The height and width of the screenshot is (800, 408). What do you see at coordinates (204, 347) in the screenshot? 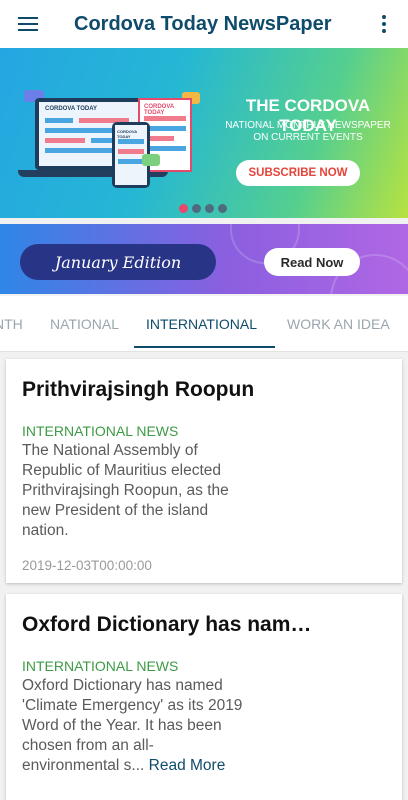
I see `tab-indicator` at bounding box center [204, 347].